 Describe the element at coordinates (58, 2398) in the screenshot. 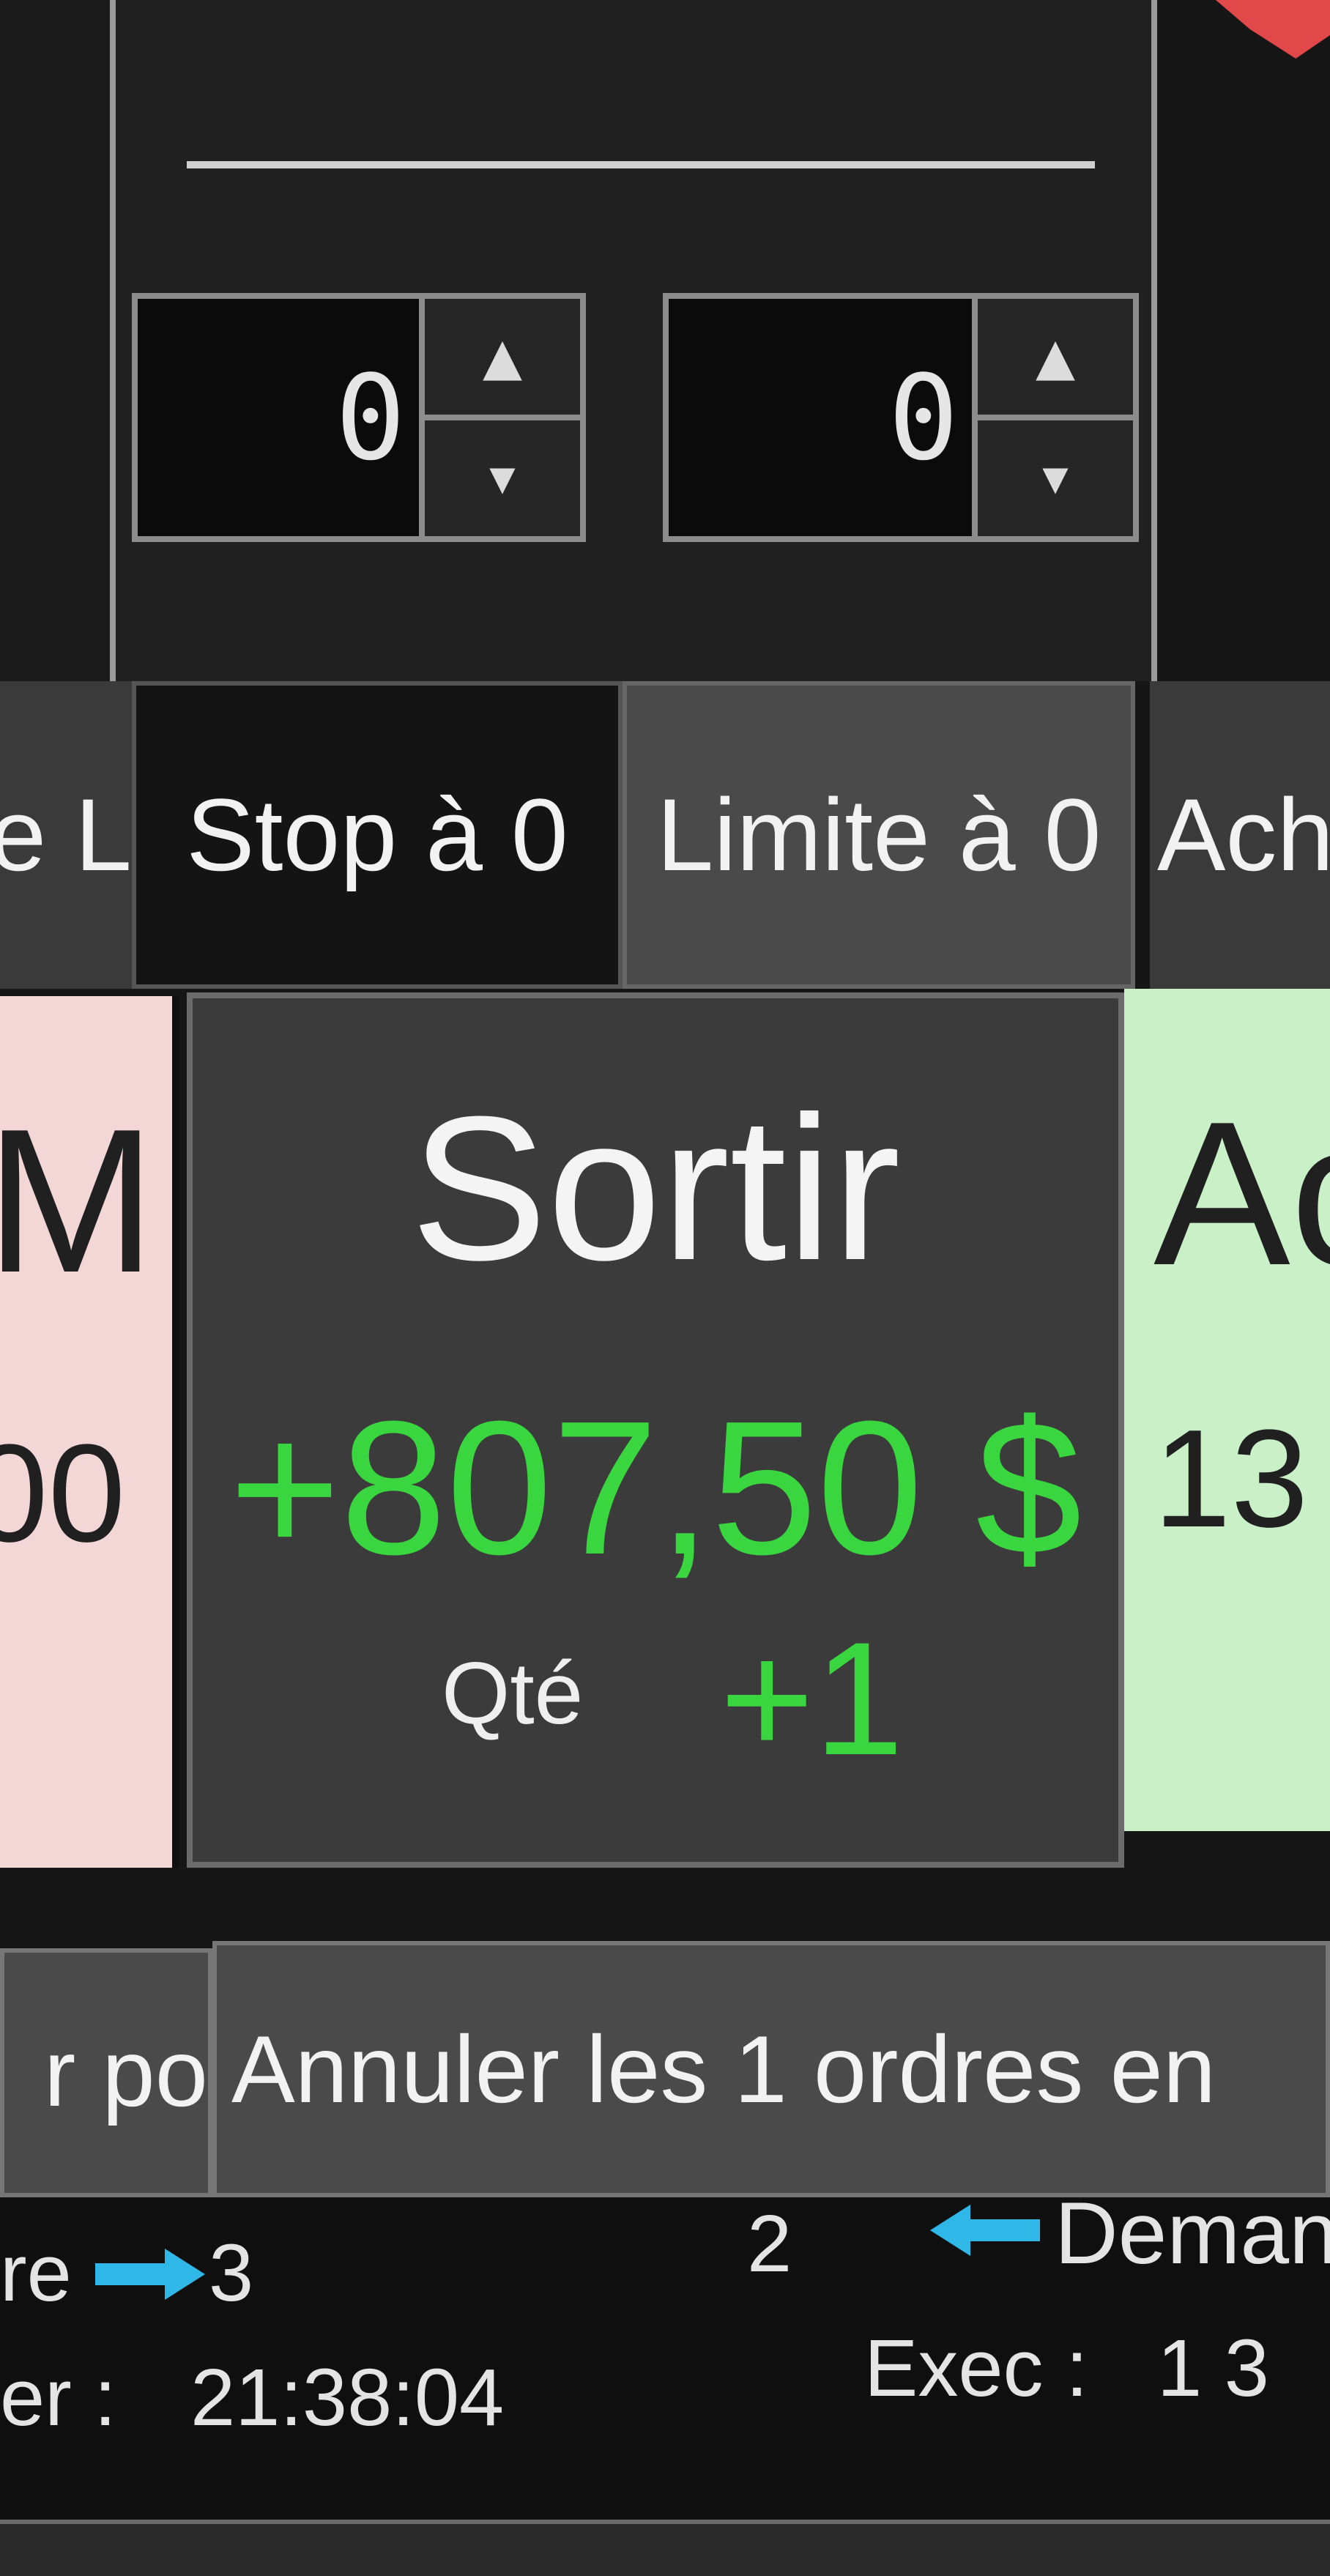

I see `time-label: er :` at that location.